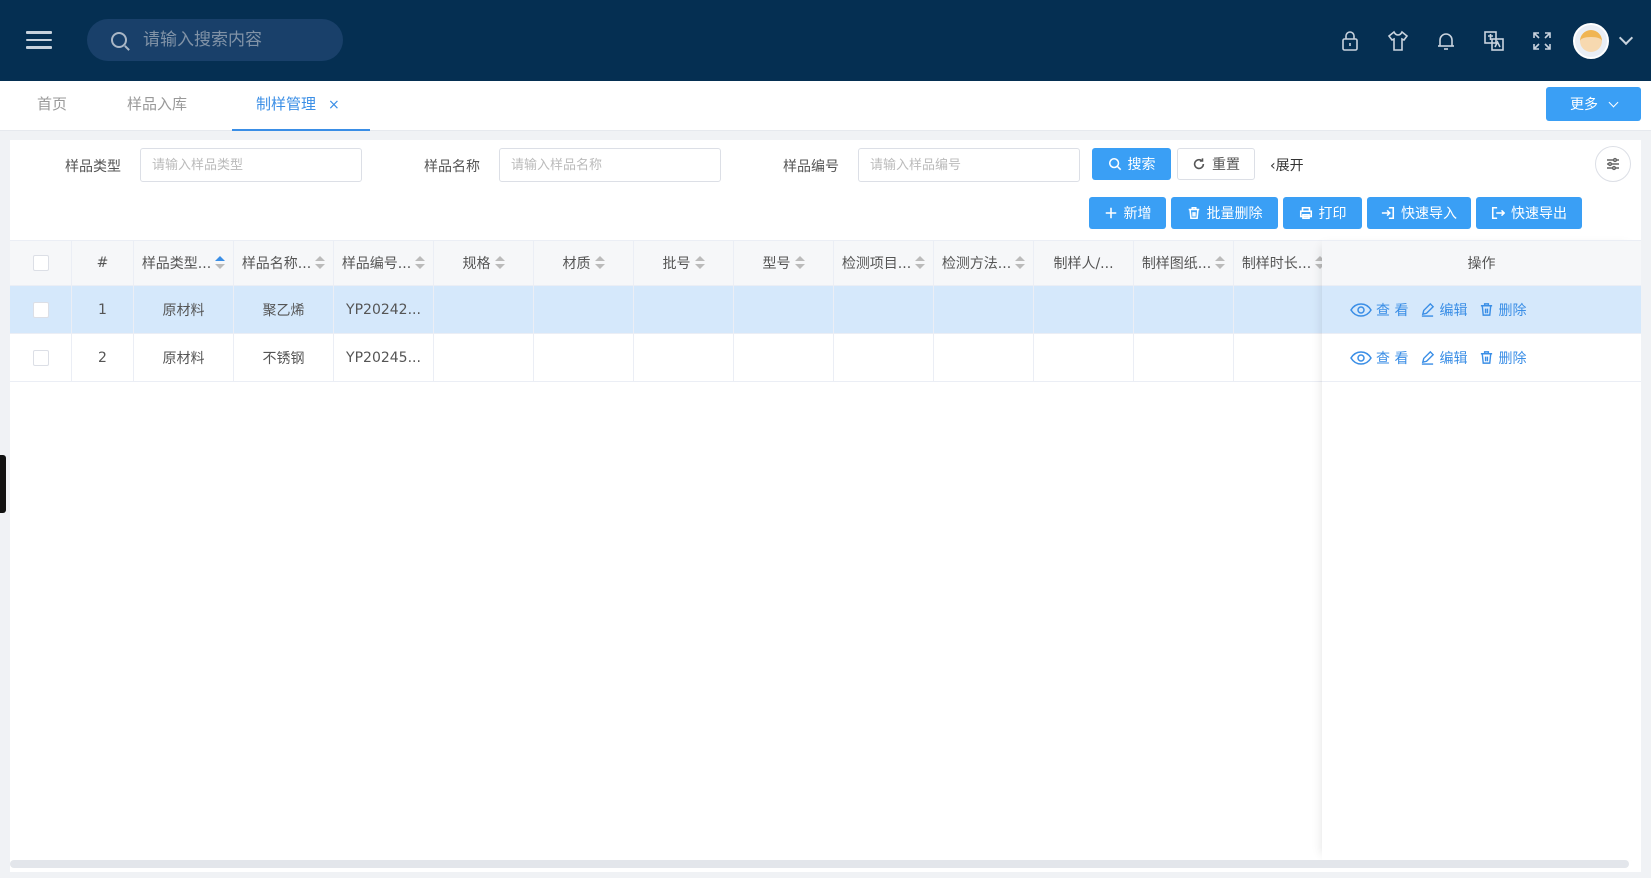 This screenshot has height=878, width=1651. What do you see at coordinates (676, 264) in the screenshot?
I see `col-batch-label: 批号` at bounding box center [676, 264].